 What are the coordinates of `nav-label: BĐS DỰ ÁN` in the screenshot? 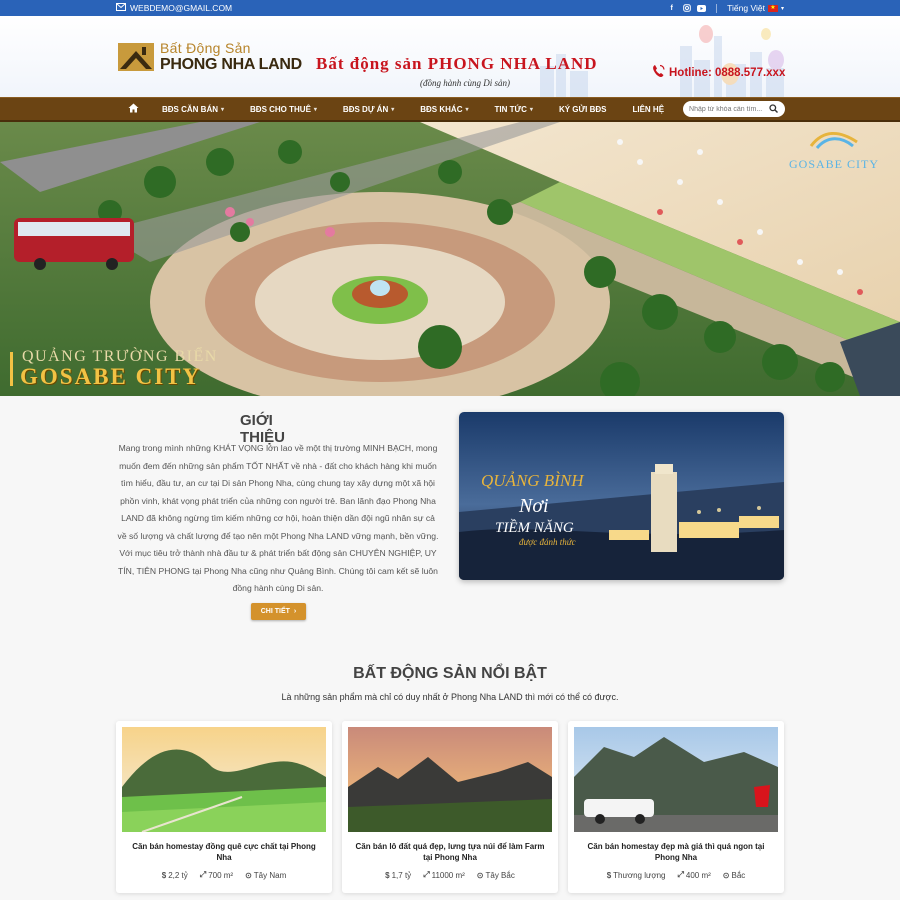 It's located at (365, 109).